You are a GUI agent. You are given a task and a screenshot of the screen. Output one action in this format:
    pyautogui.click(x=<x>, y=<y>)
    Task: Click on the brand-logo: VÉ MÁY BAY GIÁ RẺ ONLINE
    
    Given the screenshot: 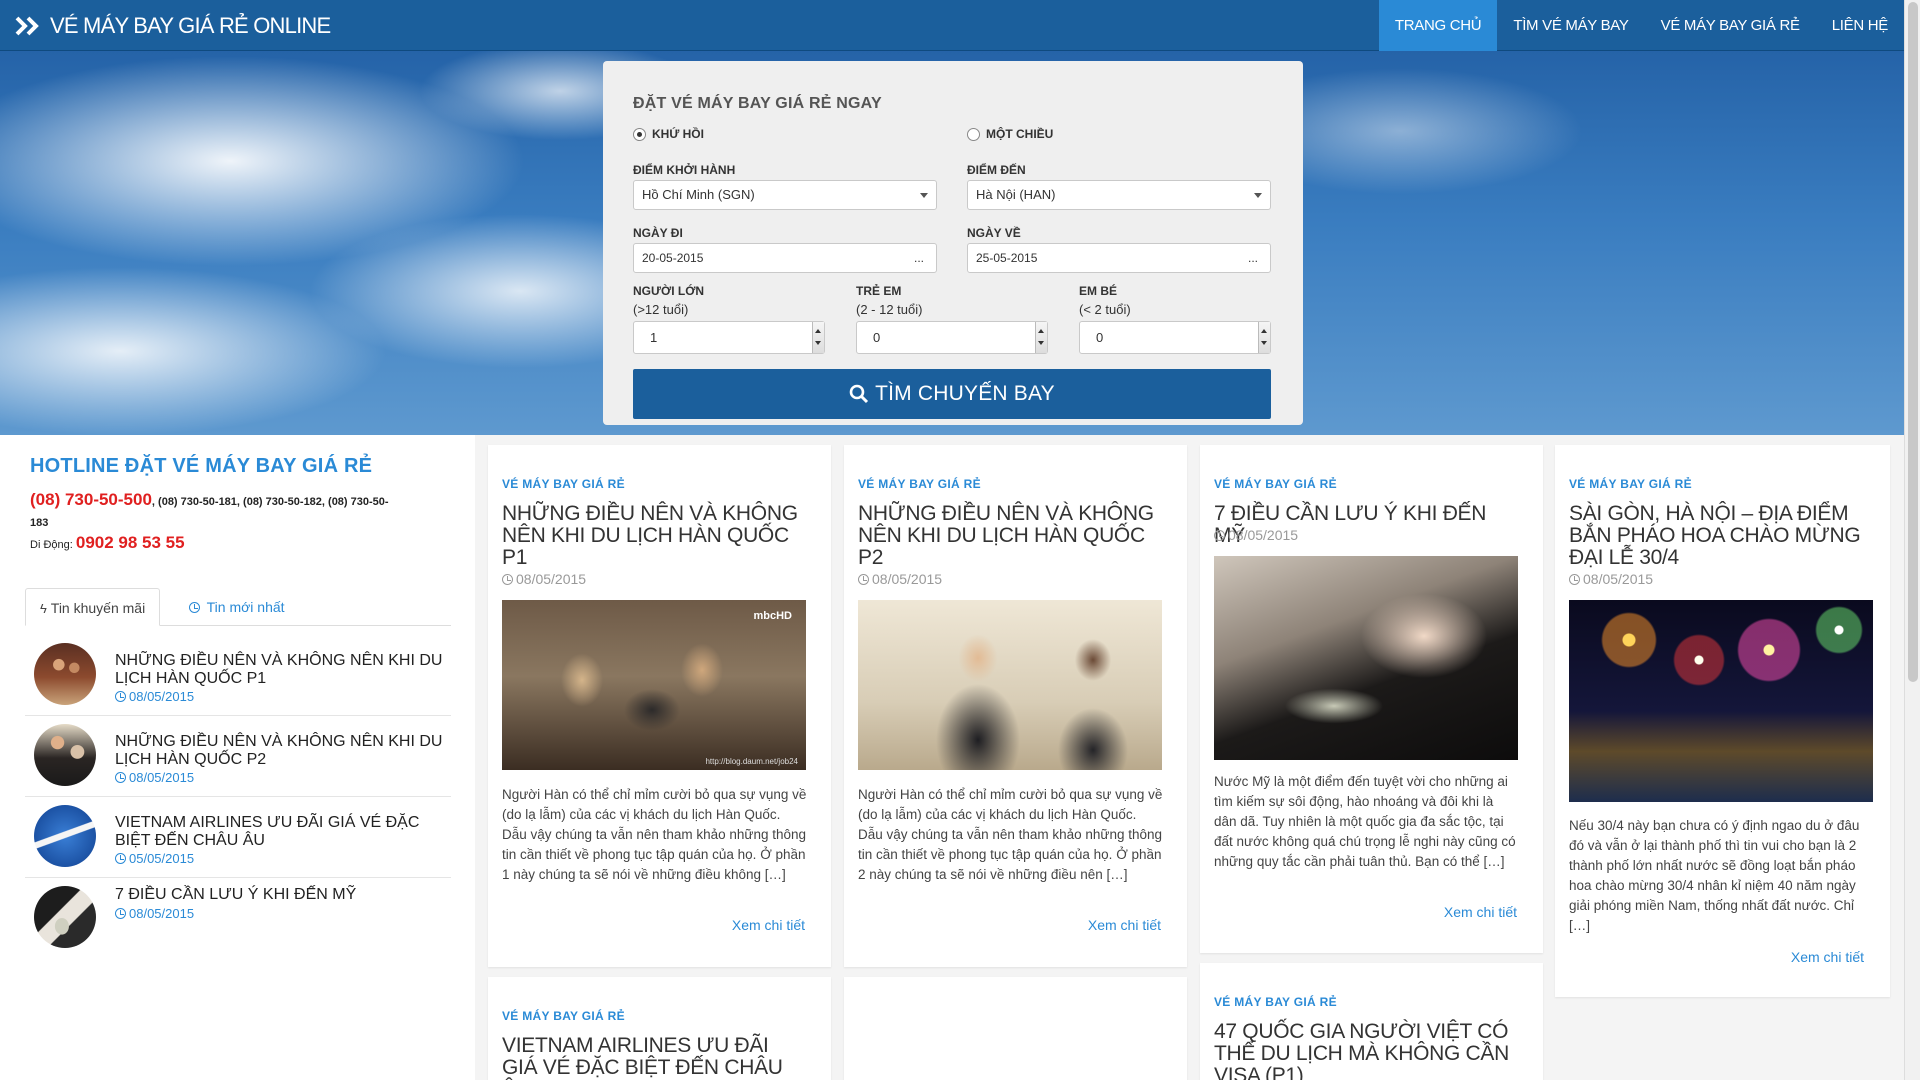 What is the action you would take?
    pyautogui.click(x=172, y=26)
    